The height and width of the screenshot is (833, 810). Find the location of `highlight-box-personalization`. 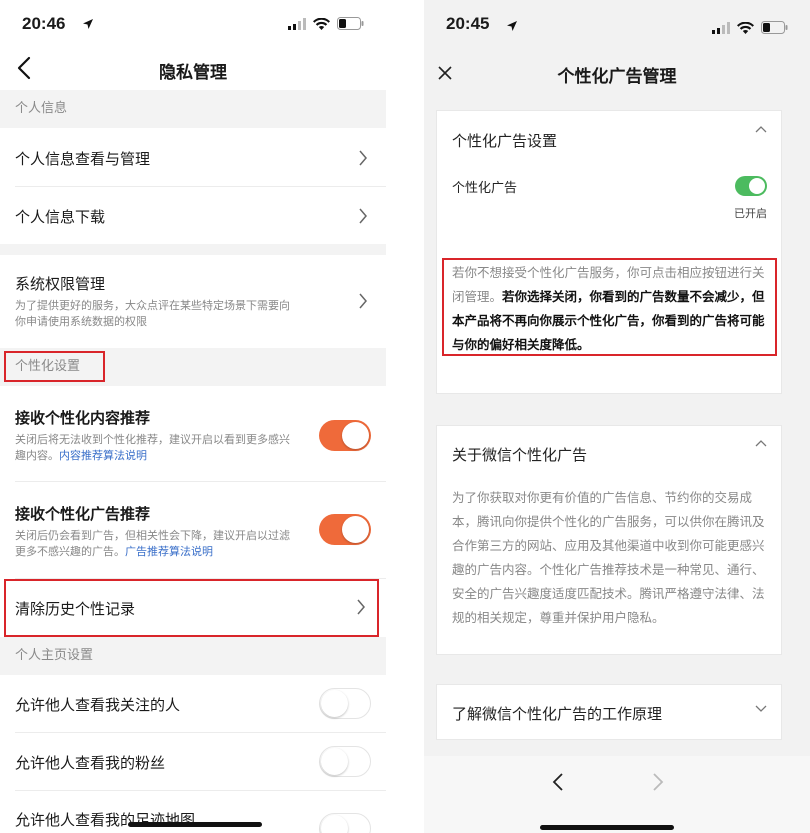

highlight-box-personalization is located at coordinates (54, 366).